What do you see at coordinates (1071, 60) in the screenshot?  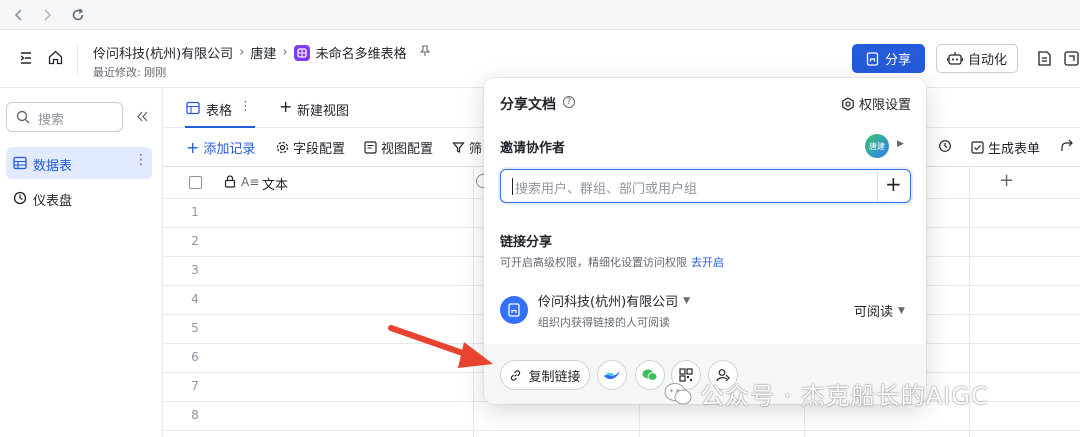 I see `more-panel-icon` at bounding box center [1071, 60].